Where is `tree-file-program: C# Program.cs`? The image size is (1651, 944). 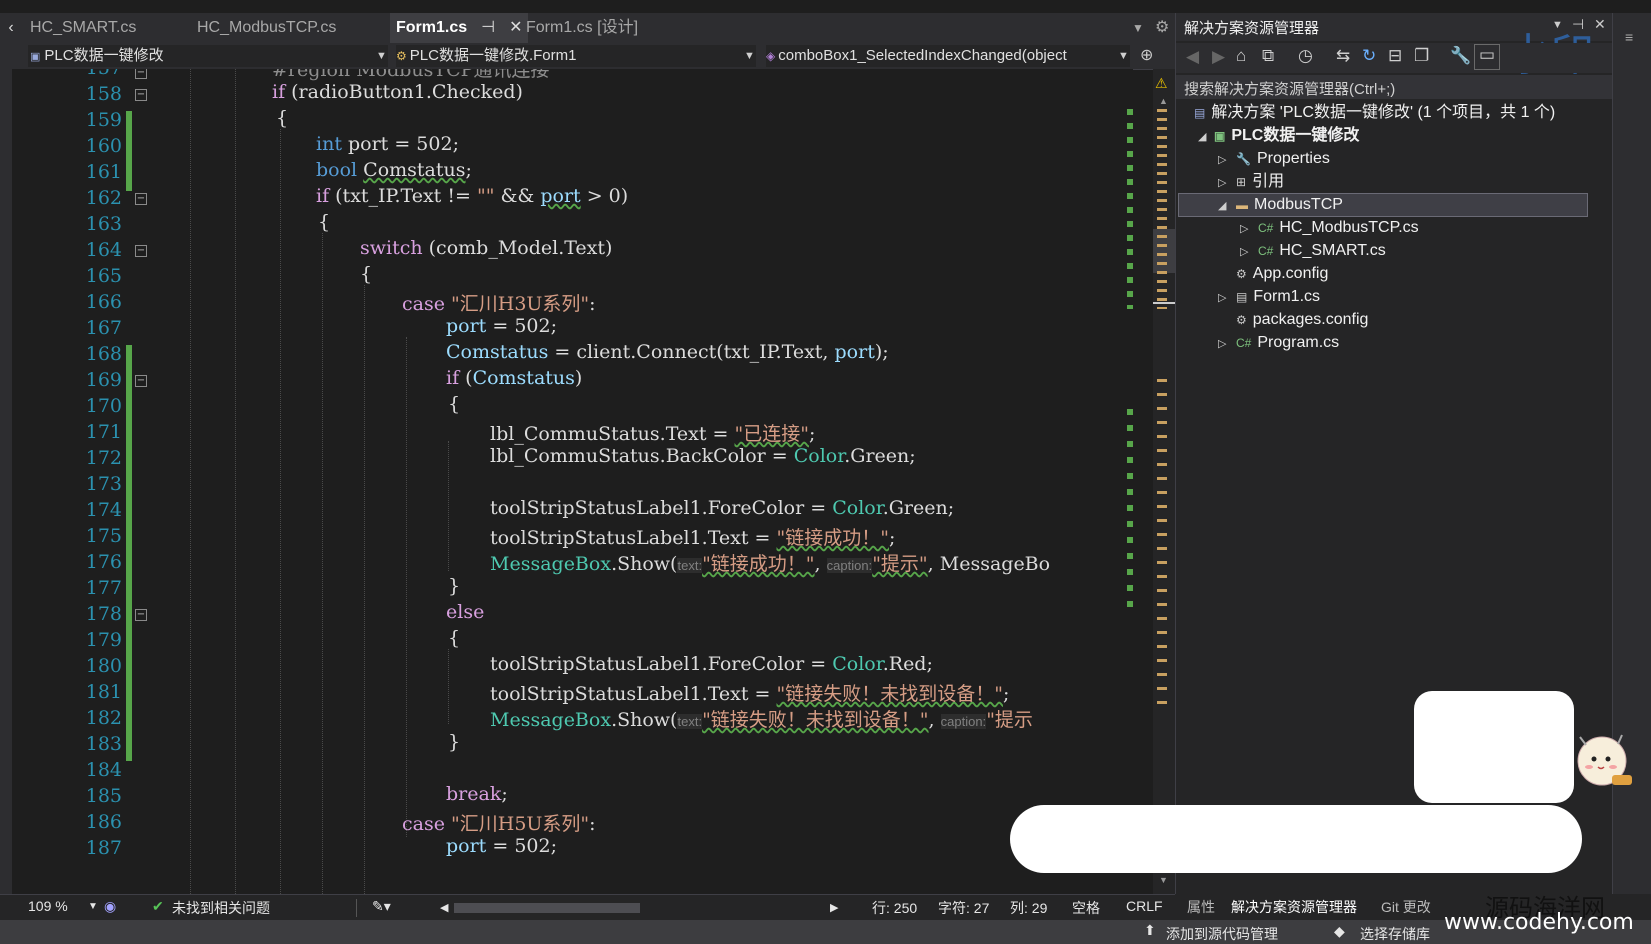 tree-file-program: C# Program.cs is located at coordinates (1287, 343).